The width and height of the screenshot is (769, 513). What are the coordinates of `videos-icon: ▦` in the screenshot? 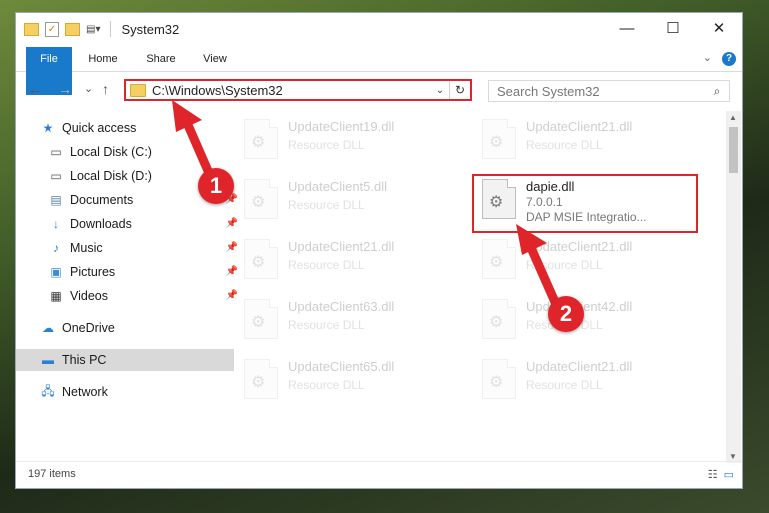 It's located at (56, 296).